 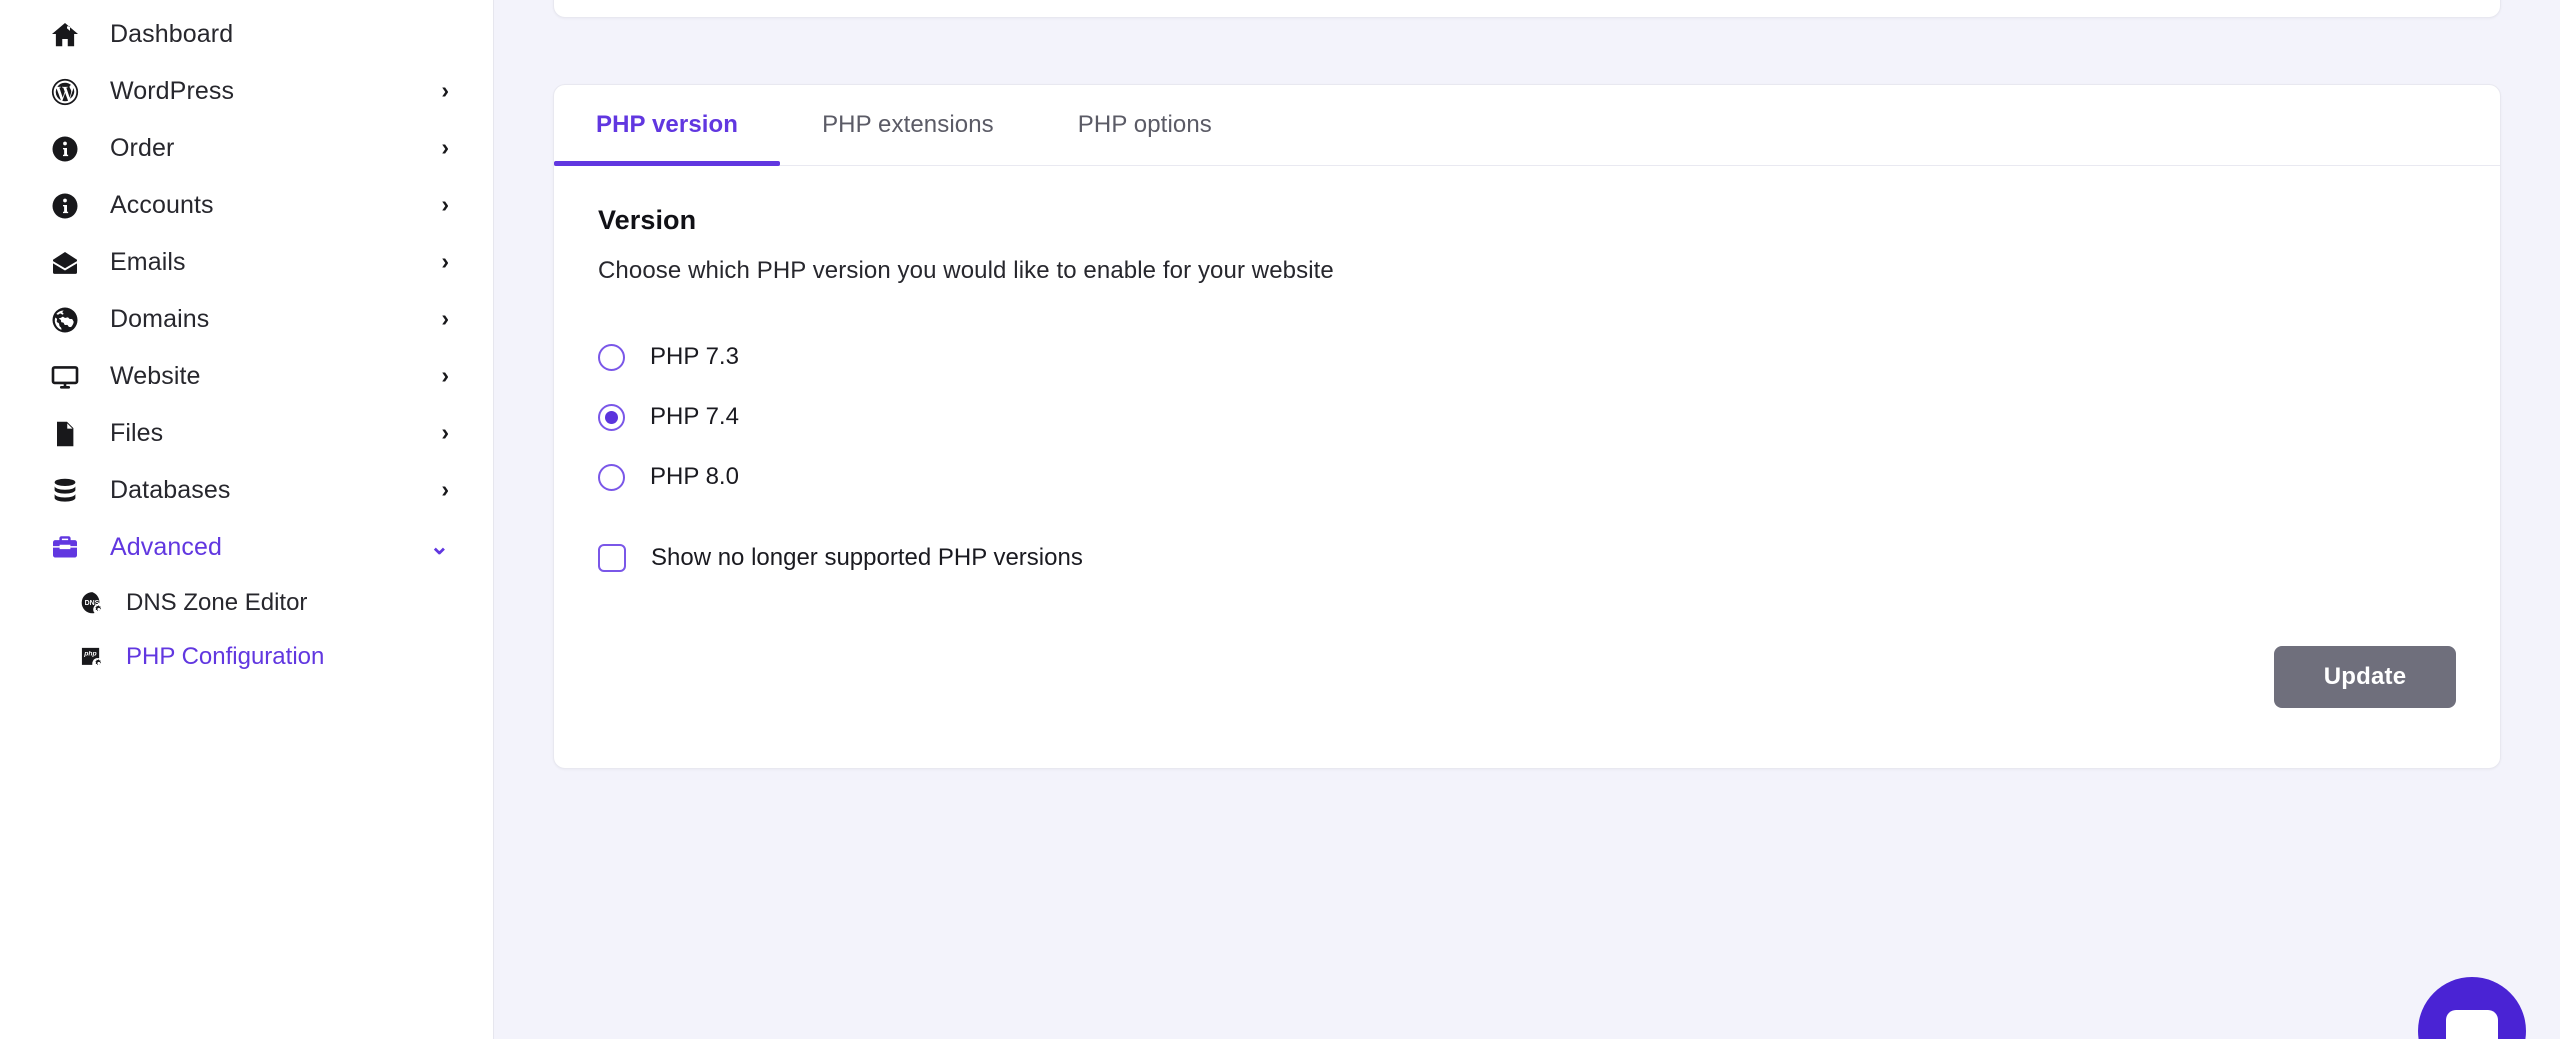 I want to click on radio-label: PHP 8.0, so click(x=694, y=476).